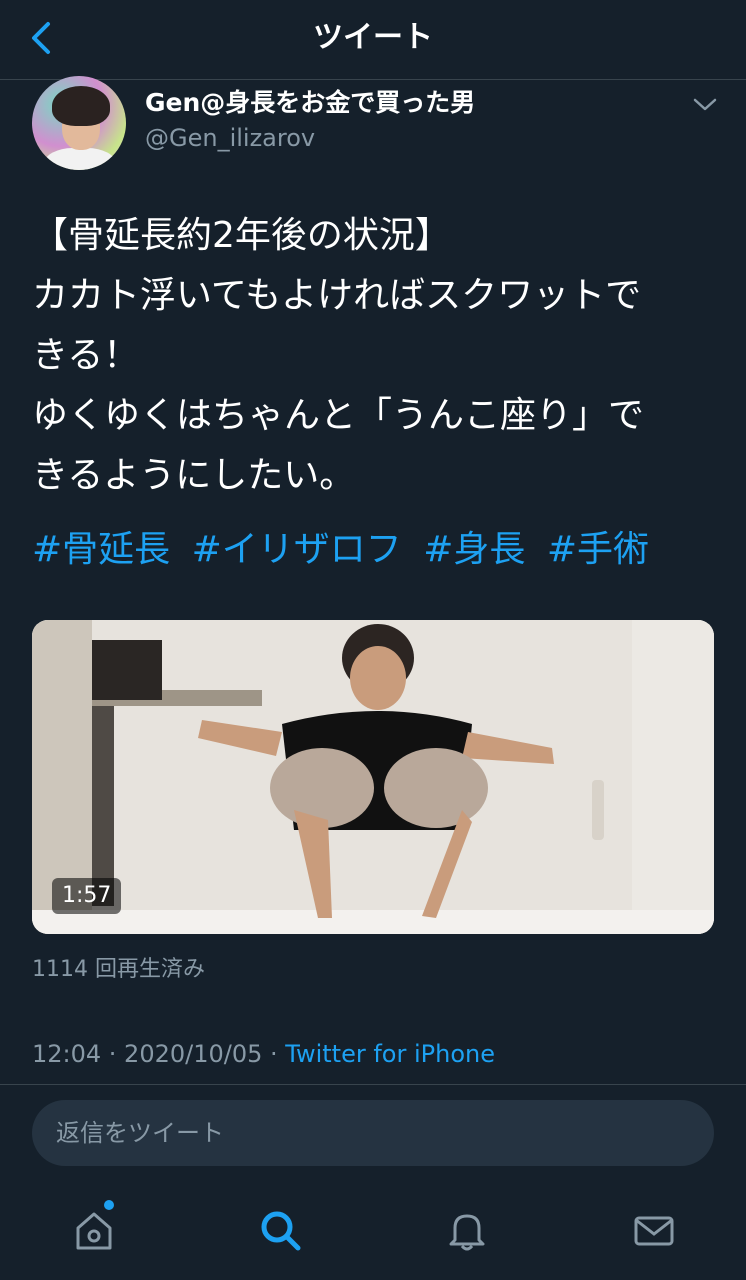  I want to click on page-title: ツイート, so click(373, 37).